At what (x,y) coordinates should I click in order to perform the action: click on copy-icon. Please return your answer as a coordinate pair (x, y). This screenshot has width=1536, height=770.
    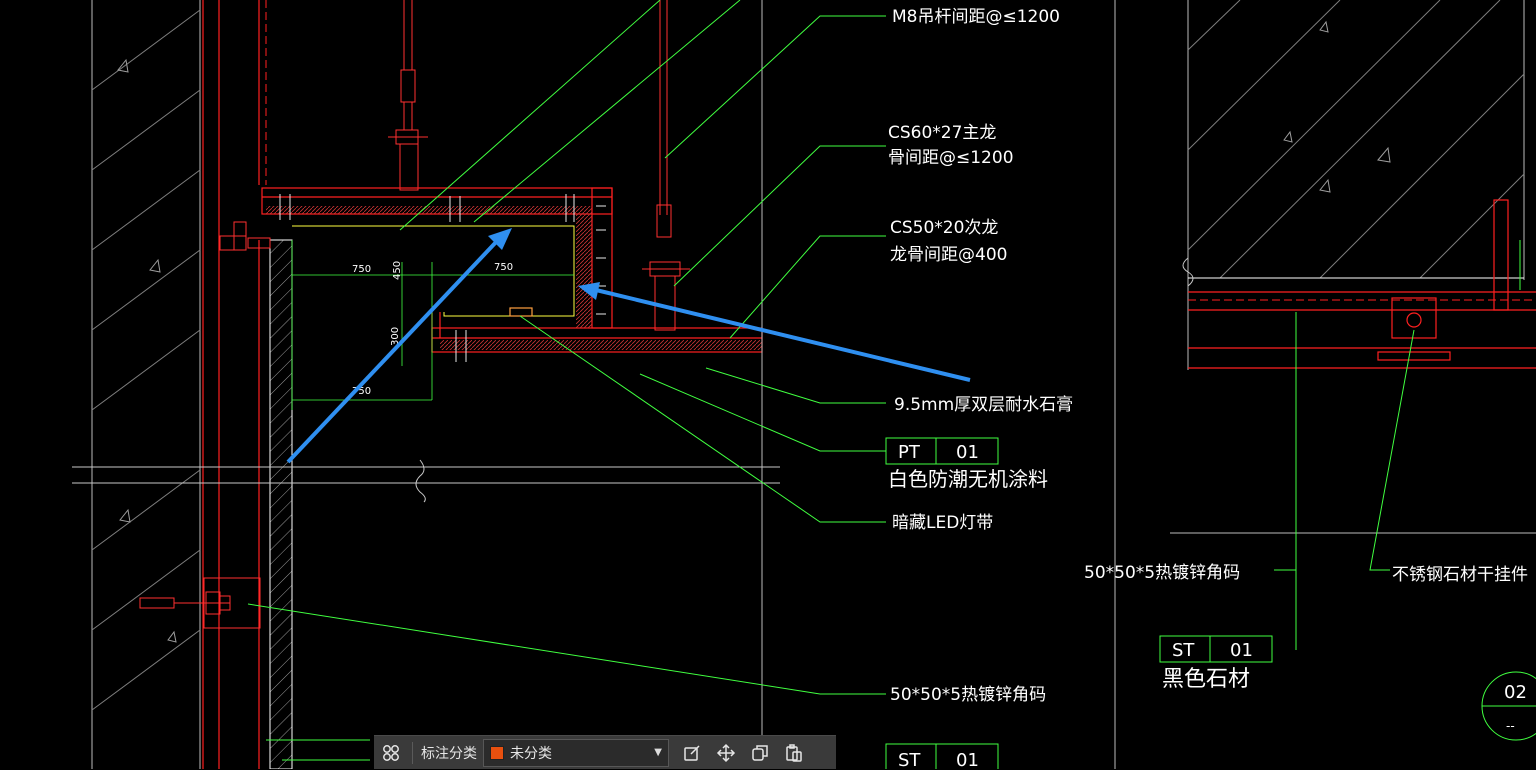
    Looking at the image, I should click on (760, 752).